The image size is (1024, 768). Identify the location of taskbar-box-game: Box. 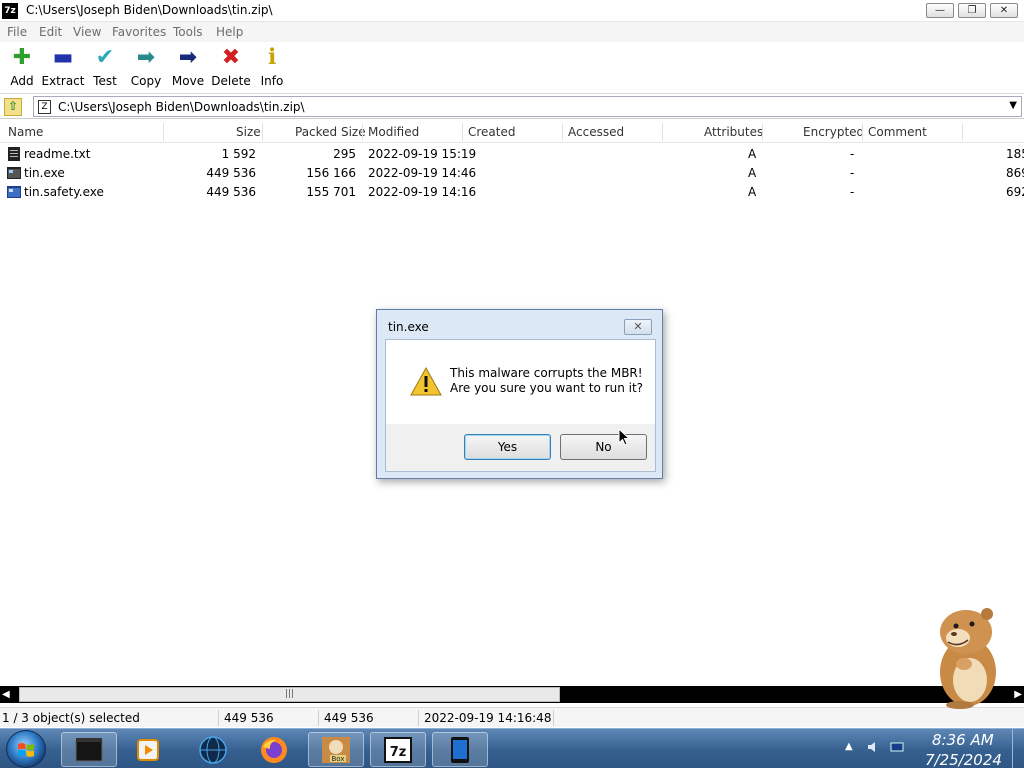
(336, 749).